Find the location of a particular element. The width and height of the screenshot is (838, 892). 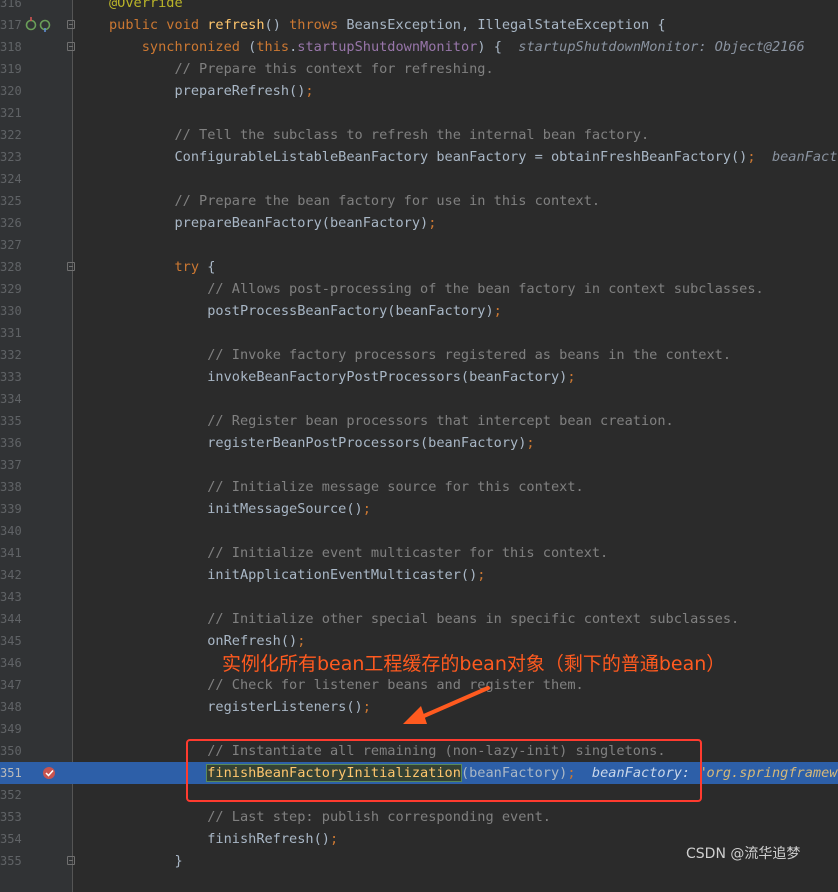

line-number: 324 is located at coordinates (11, 179).